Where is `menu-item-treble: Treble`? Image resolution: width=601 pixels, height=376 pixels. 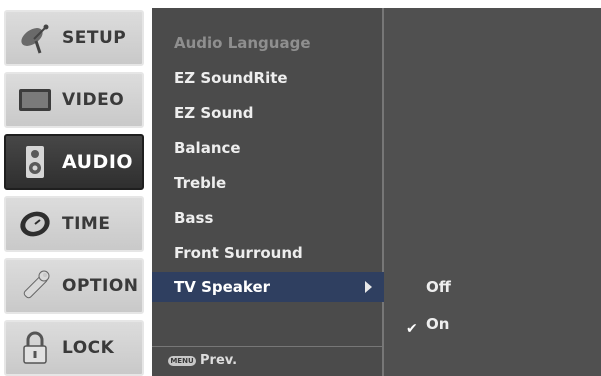
menu-item-treble: Treble is located at coordinates (200, 183).